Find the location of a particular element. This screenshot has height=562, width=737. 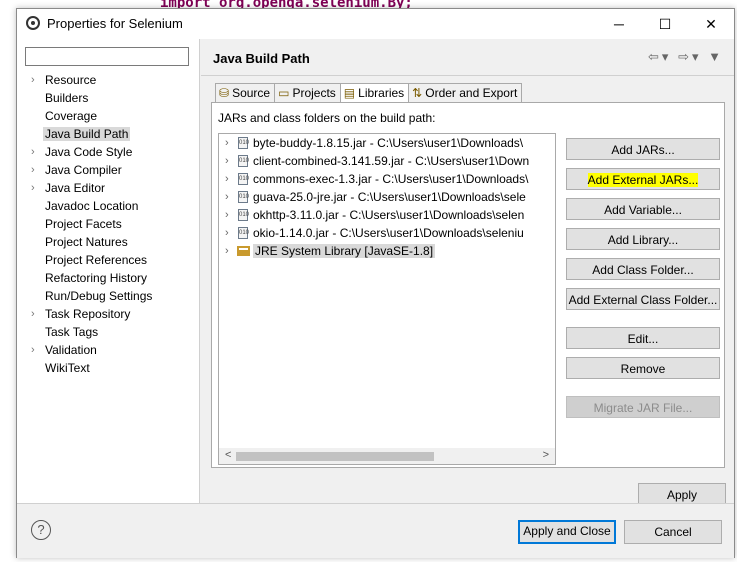

horizontal-scrollbar: < > is located at coordinates (387, 456).